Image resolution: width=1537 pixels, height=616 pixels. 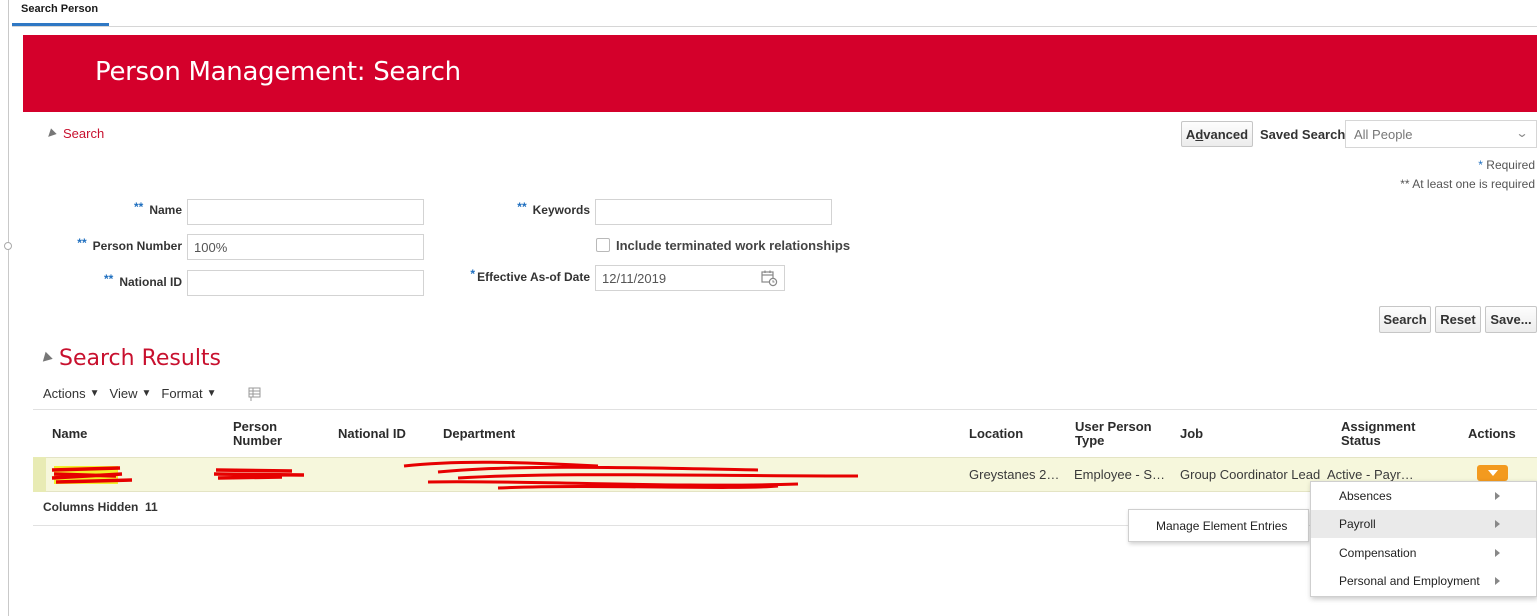 I want to click on column-header-actions: Actions, so click(x=1492, y=433).